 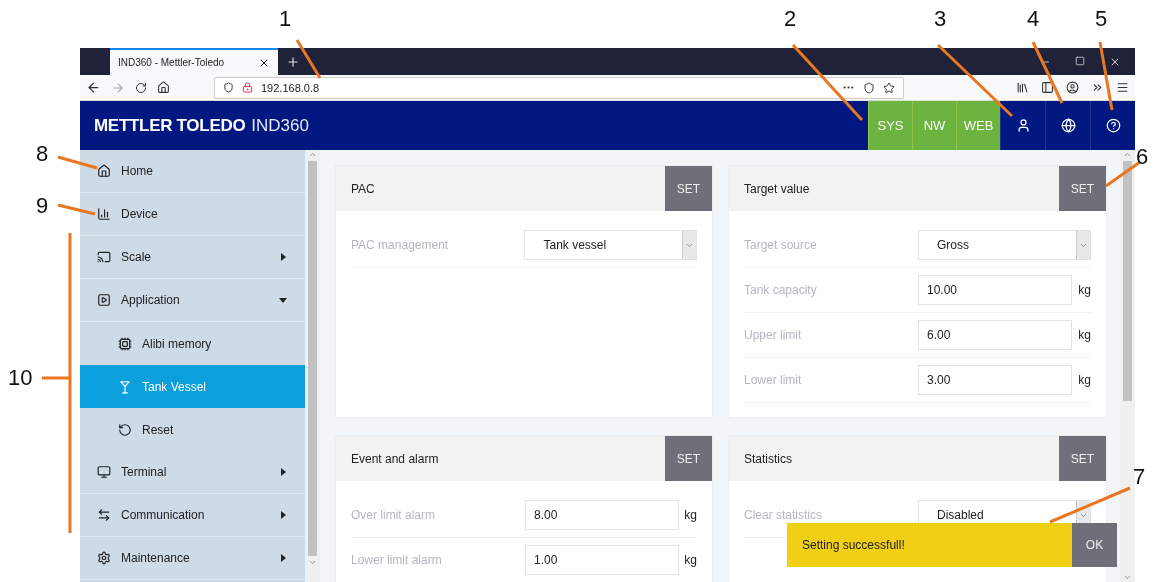 What do you see at coordinates (777, 188) in the screenshot?
I see `card-title: Target value` at bounding box center [777, 188].